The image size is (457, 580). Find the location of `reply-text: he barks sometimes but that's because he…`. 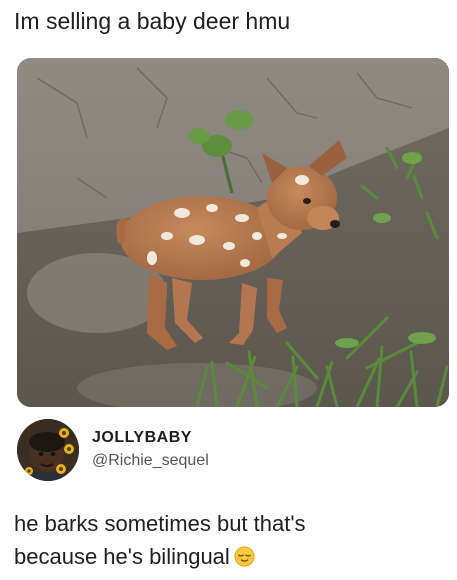

reply-text: he barks sometimes but that's because he… is located at coordinates (229, 540).